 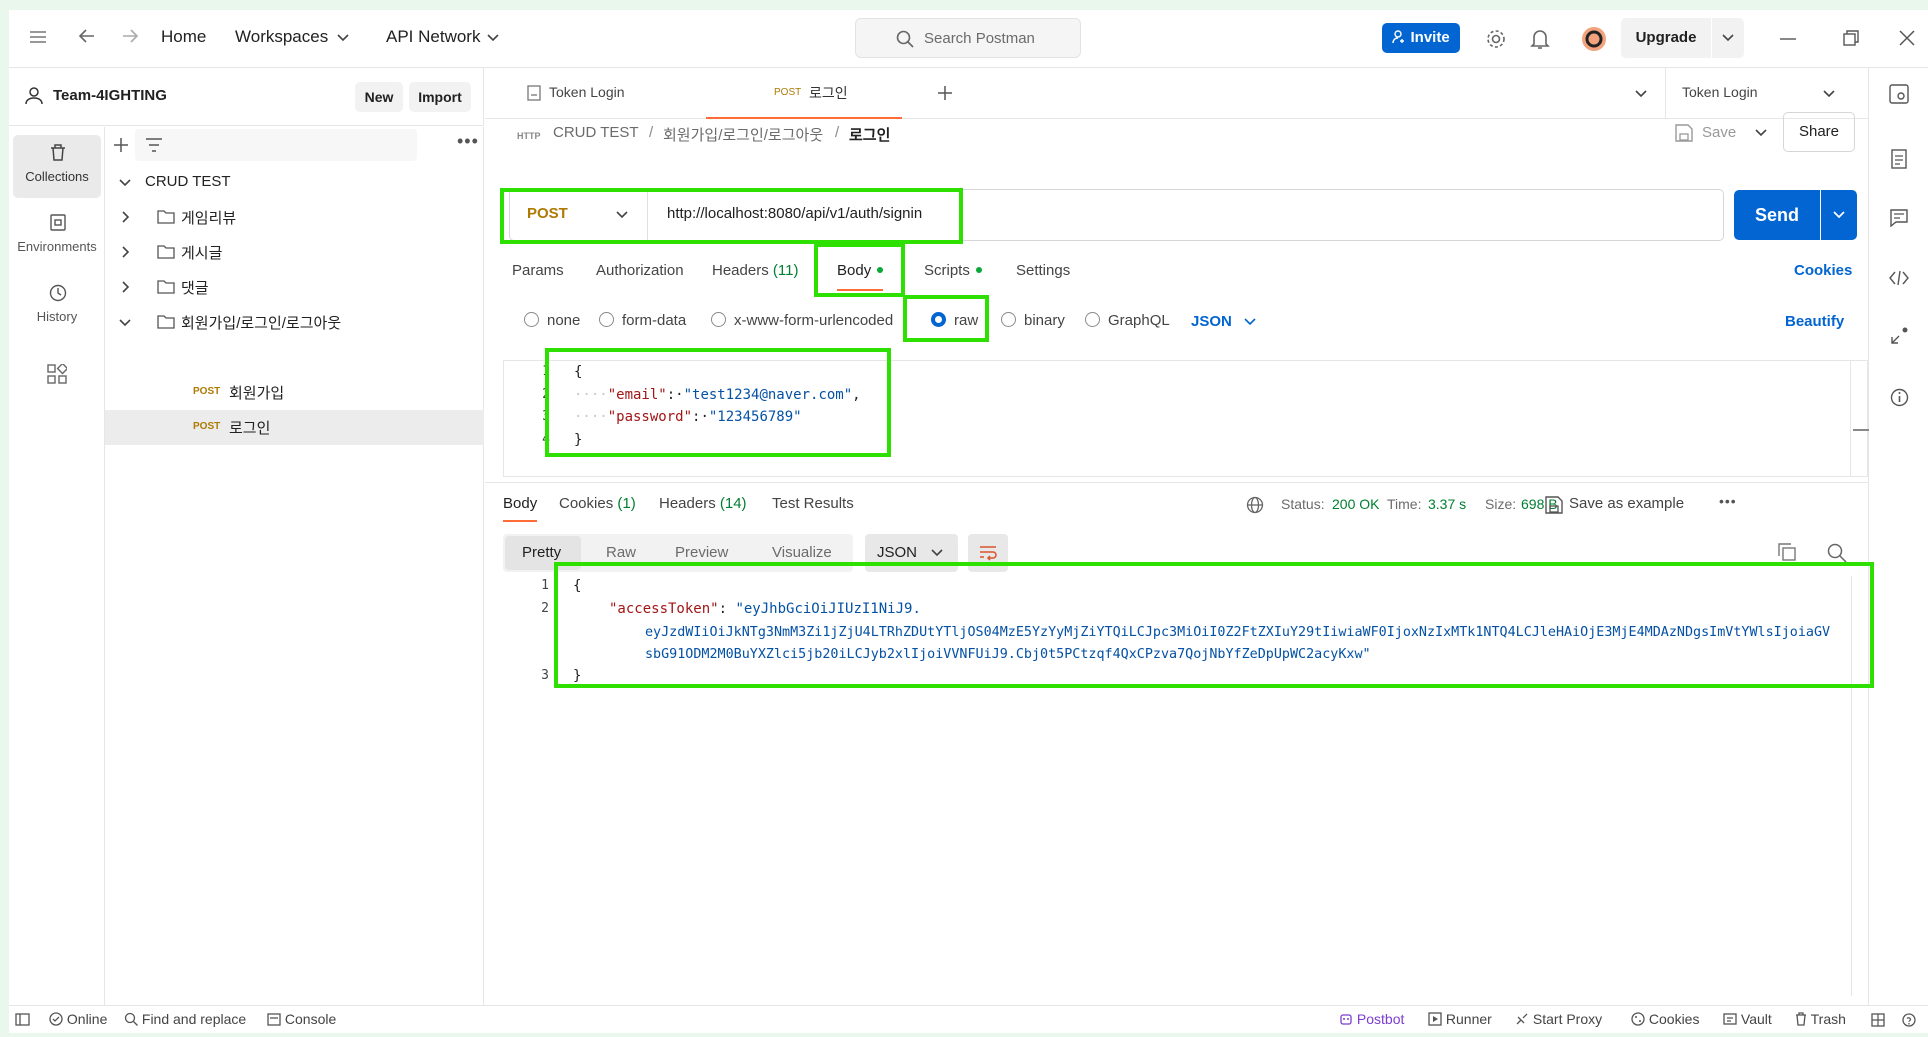 What do you see at coordinates (1594, 39) in the screenshot?
I see `avatar` at bounding box center [1594, 39].